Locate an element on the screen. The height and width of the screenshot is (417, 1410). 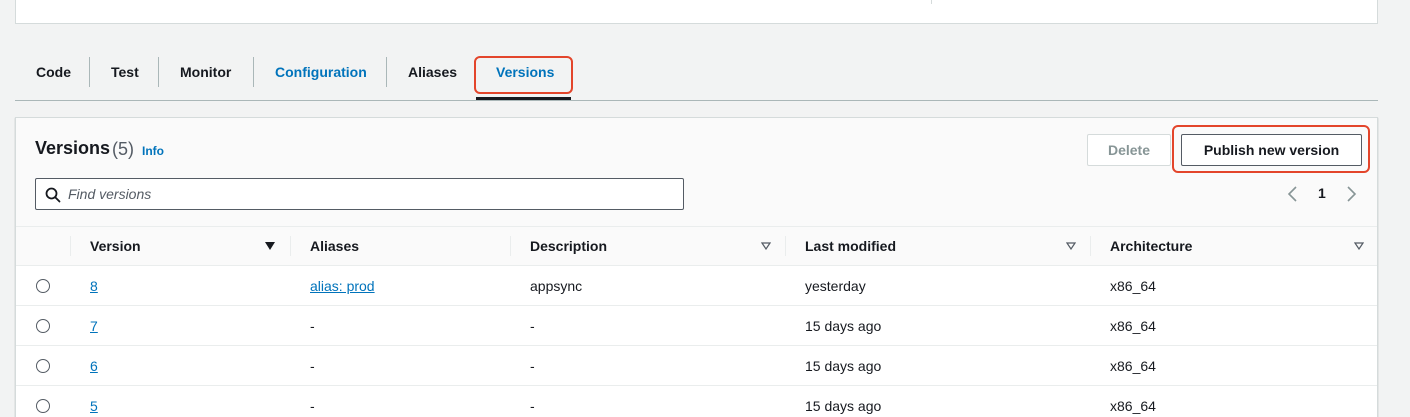
aliases-cell: alias: prod is located at coordinates (342, 286).